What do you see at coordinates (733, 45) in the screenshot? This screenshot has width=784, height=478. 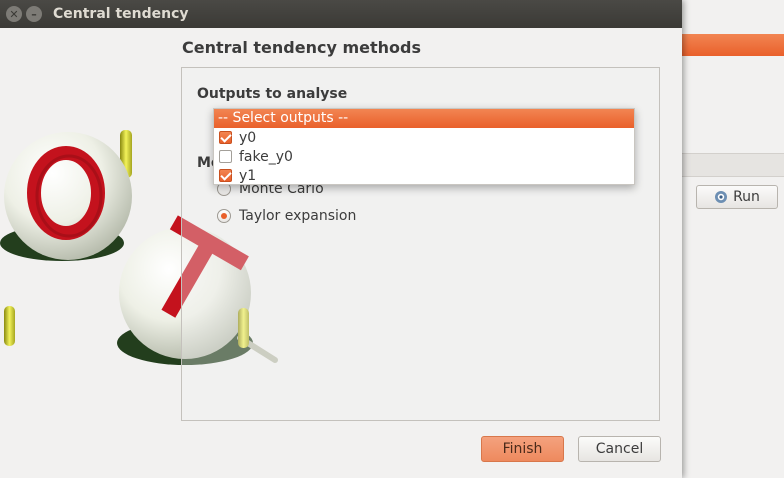 I see `background-selection-bar` at bounding box center [733, 45].